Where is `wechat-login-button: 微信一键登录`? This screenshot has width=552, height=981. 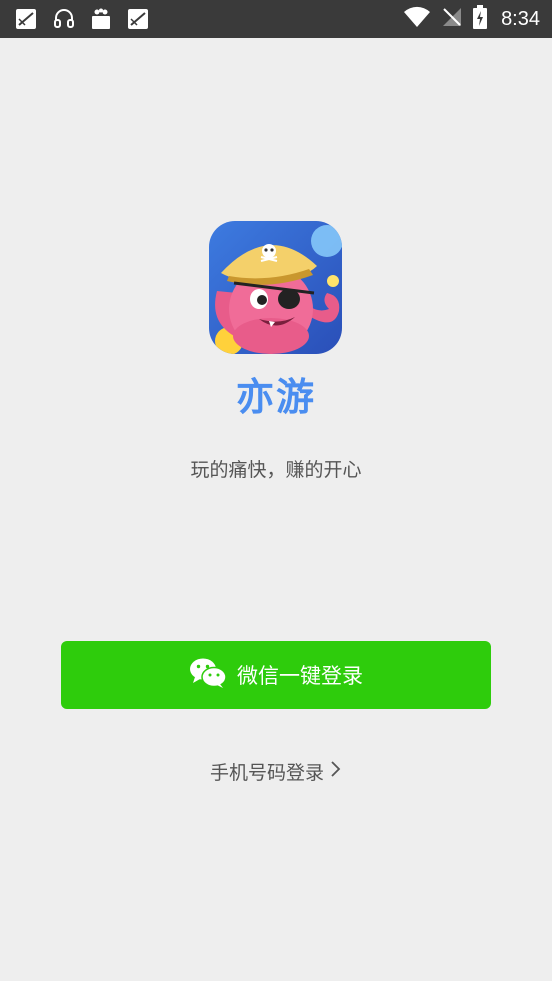 wechat-login-button: 微信一键登录 is located at coordinates (276, 675).